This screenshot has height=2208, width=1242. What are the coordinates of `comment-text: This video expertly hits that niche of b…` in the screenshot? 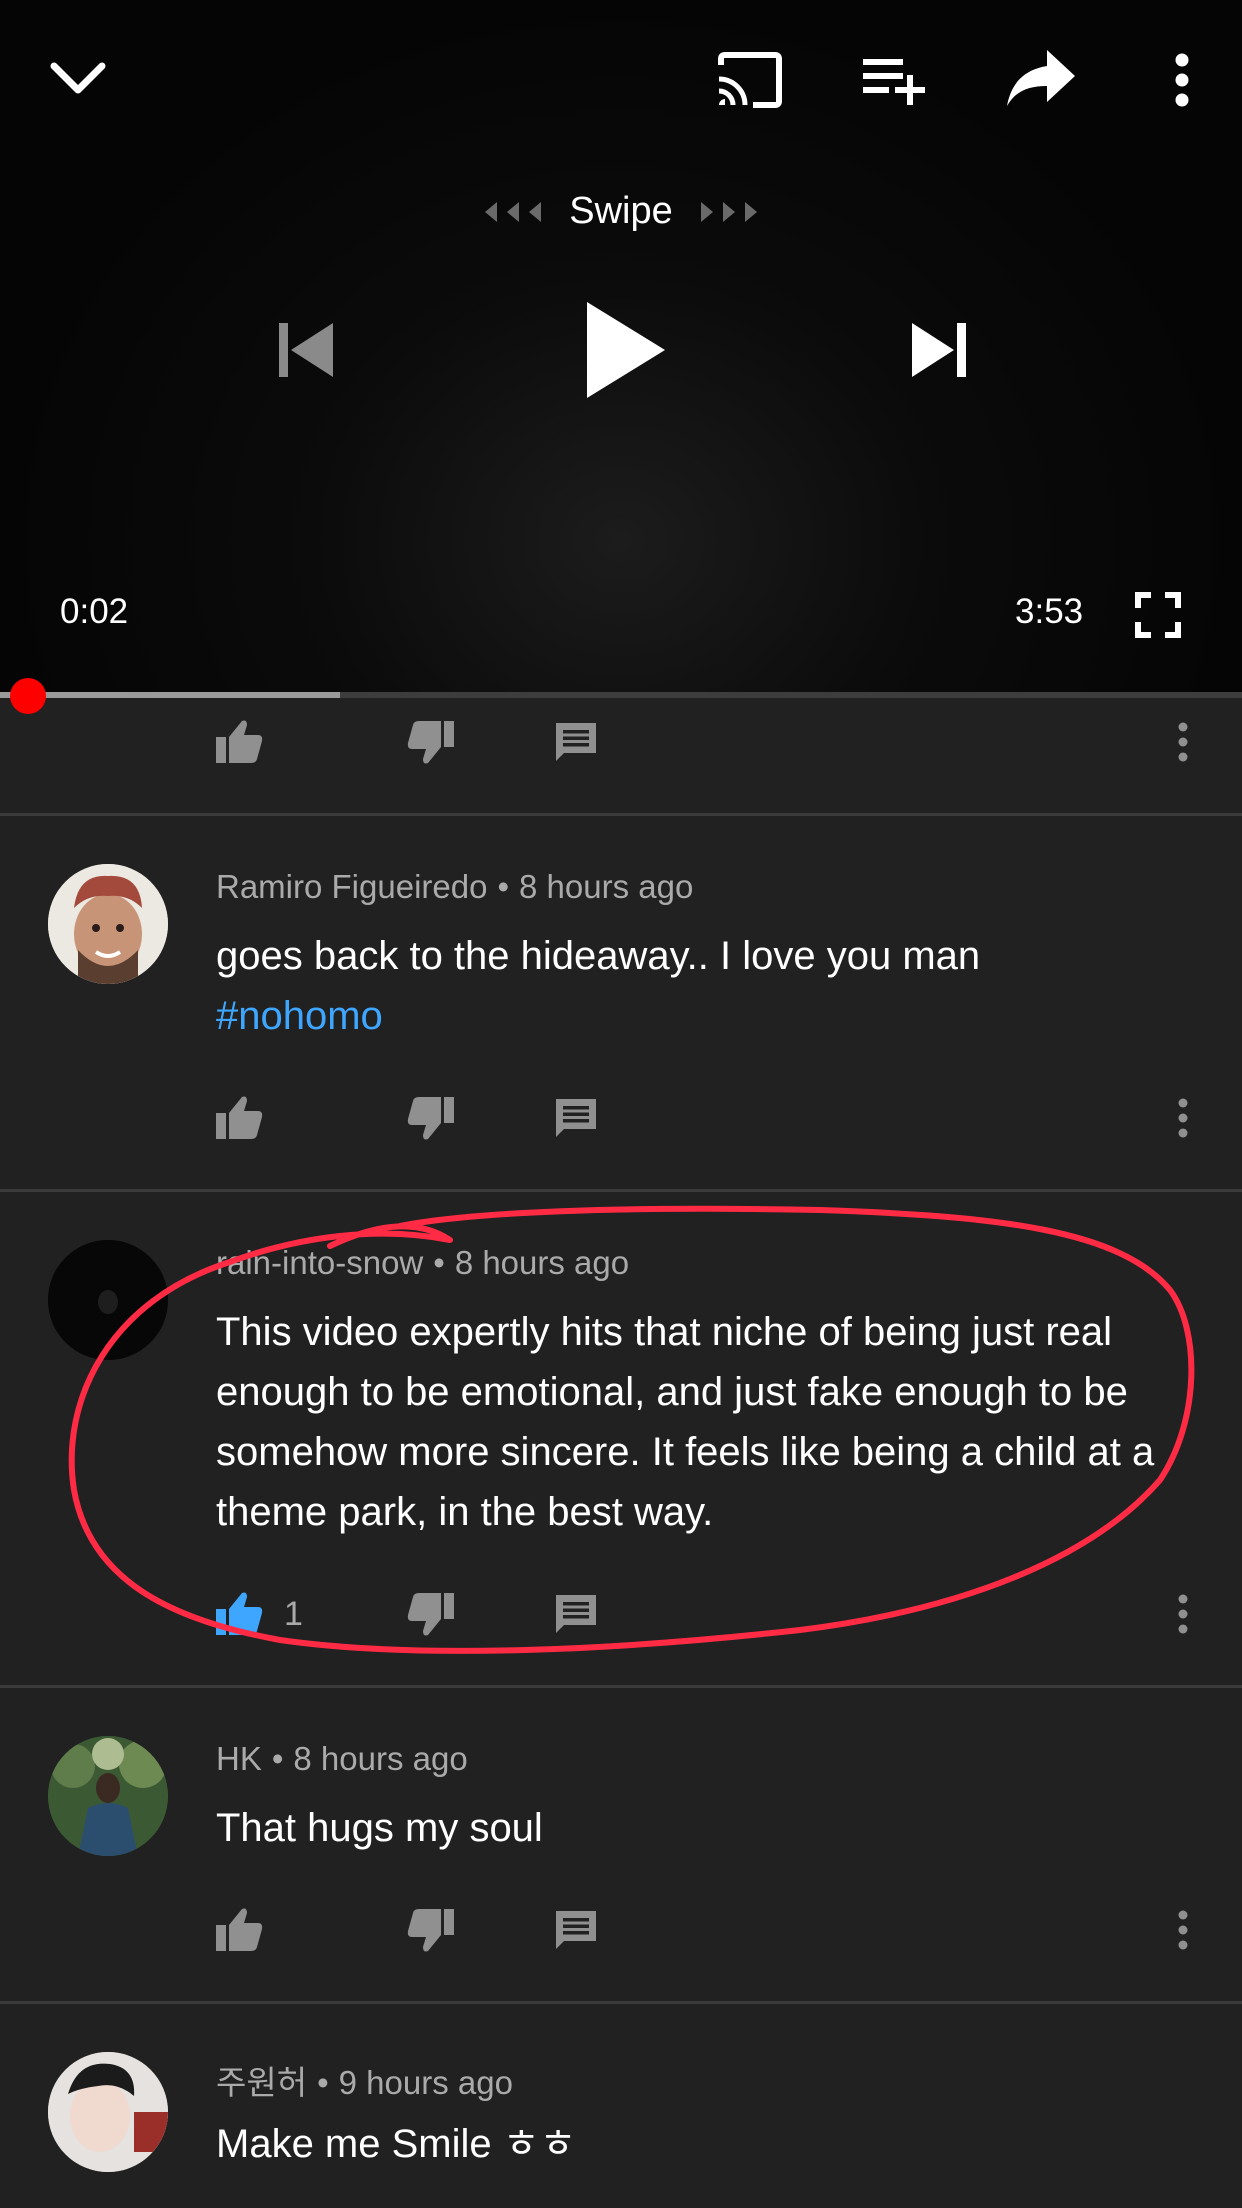 It's located at (685, 1422).